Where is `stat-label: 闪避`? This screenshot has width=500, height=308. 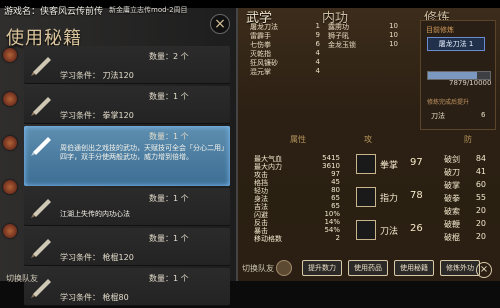
stat-label: 闪避 is located at coordinates (261, 215).